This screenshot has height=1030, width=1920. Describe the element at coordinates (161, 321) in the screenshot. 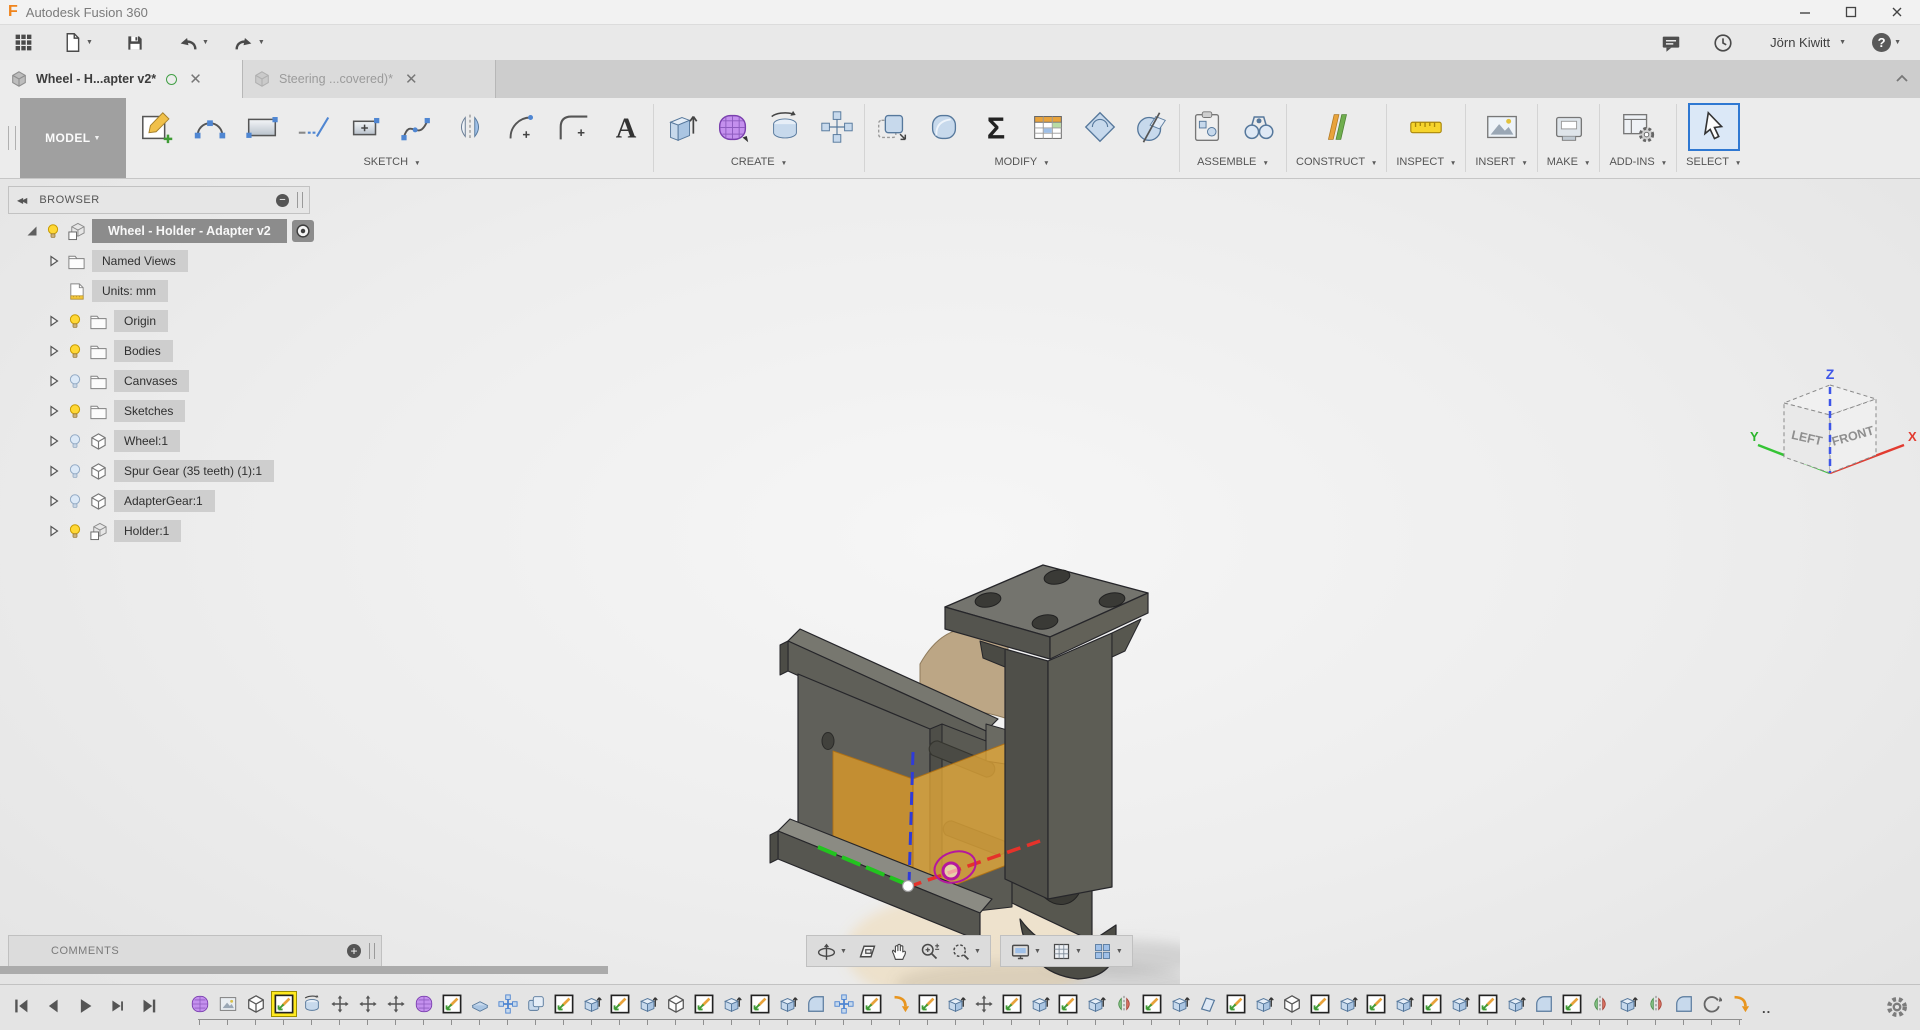

I see `browser-item-origin: Origin` at that location.